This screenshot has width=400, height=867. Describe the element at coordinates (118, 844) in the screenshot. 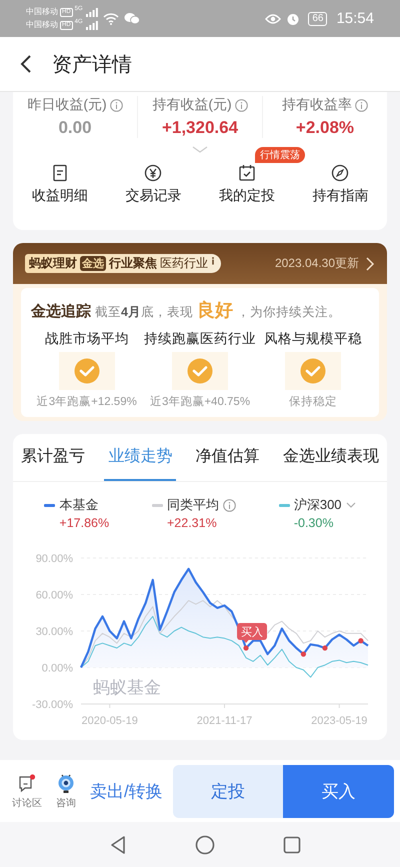

I see `back-nav-icon` at that location.